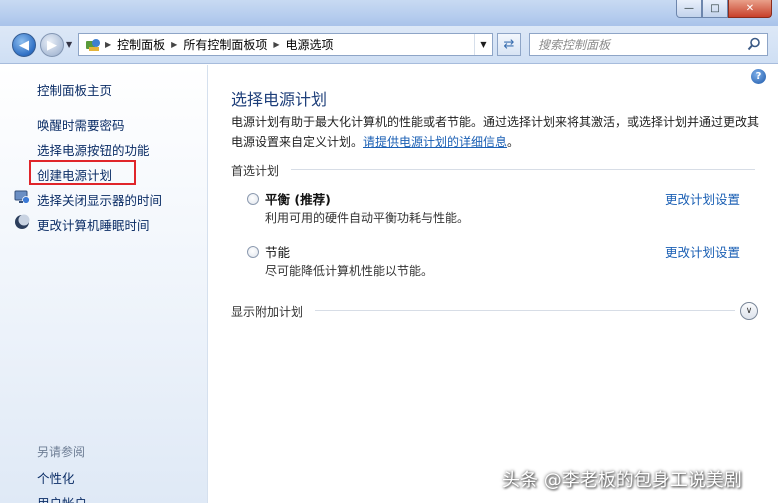 This screenshot has width=778, height=503. I want to click on search-box, so click(648, 44).